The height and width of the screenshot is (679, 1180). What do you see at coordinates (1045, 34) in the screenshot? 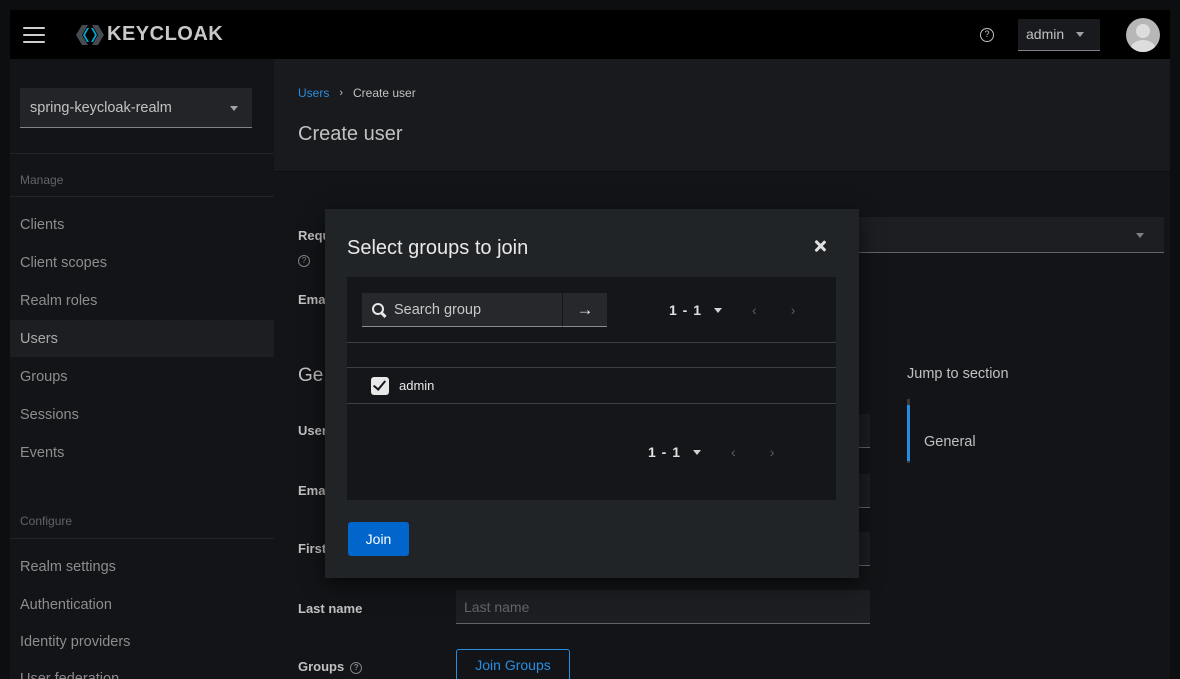
I see `user-name: admin` at bounding box center [1045, 34].